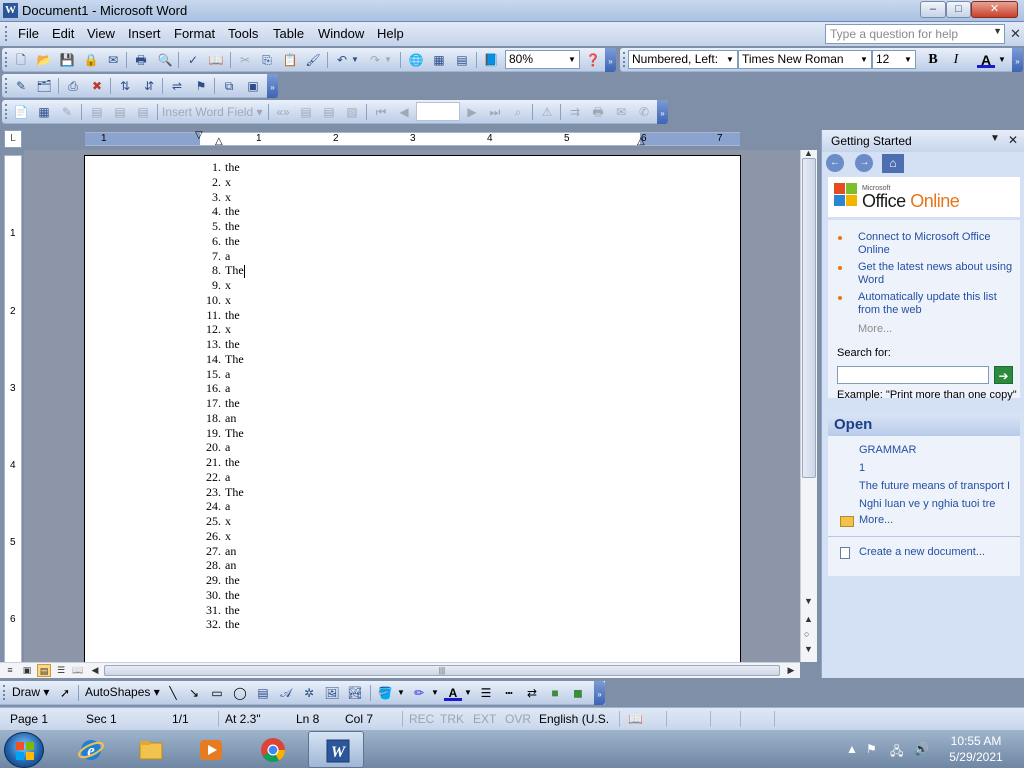 The image size is (1024, 768). Describe the element at coordinates (309, 693) in the screenshot. I see `diagram-icon: ✲` at that location.